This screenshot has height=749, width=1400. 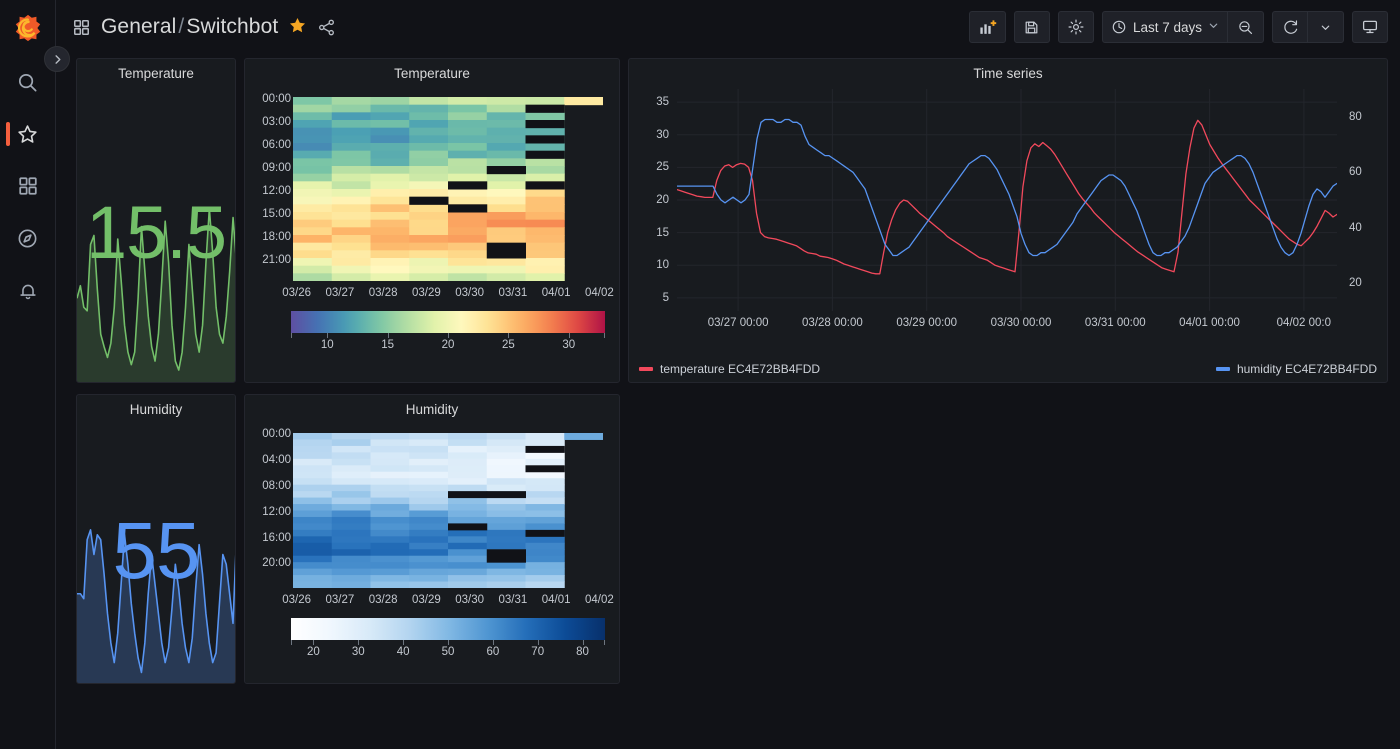 What do you see at coordinates (1021, 323) in the screenshot?
I see `timeseries-x-tick-label: 03/30 00:00` at bounding box center [1021, 323].